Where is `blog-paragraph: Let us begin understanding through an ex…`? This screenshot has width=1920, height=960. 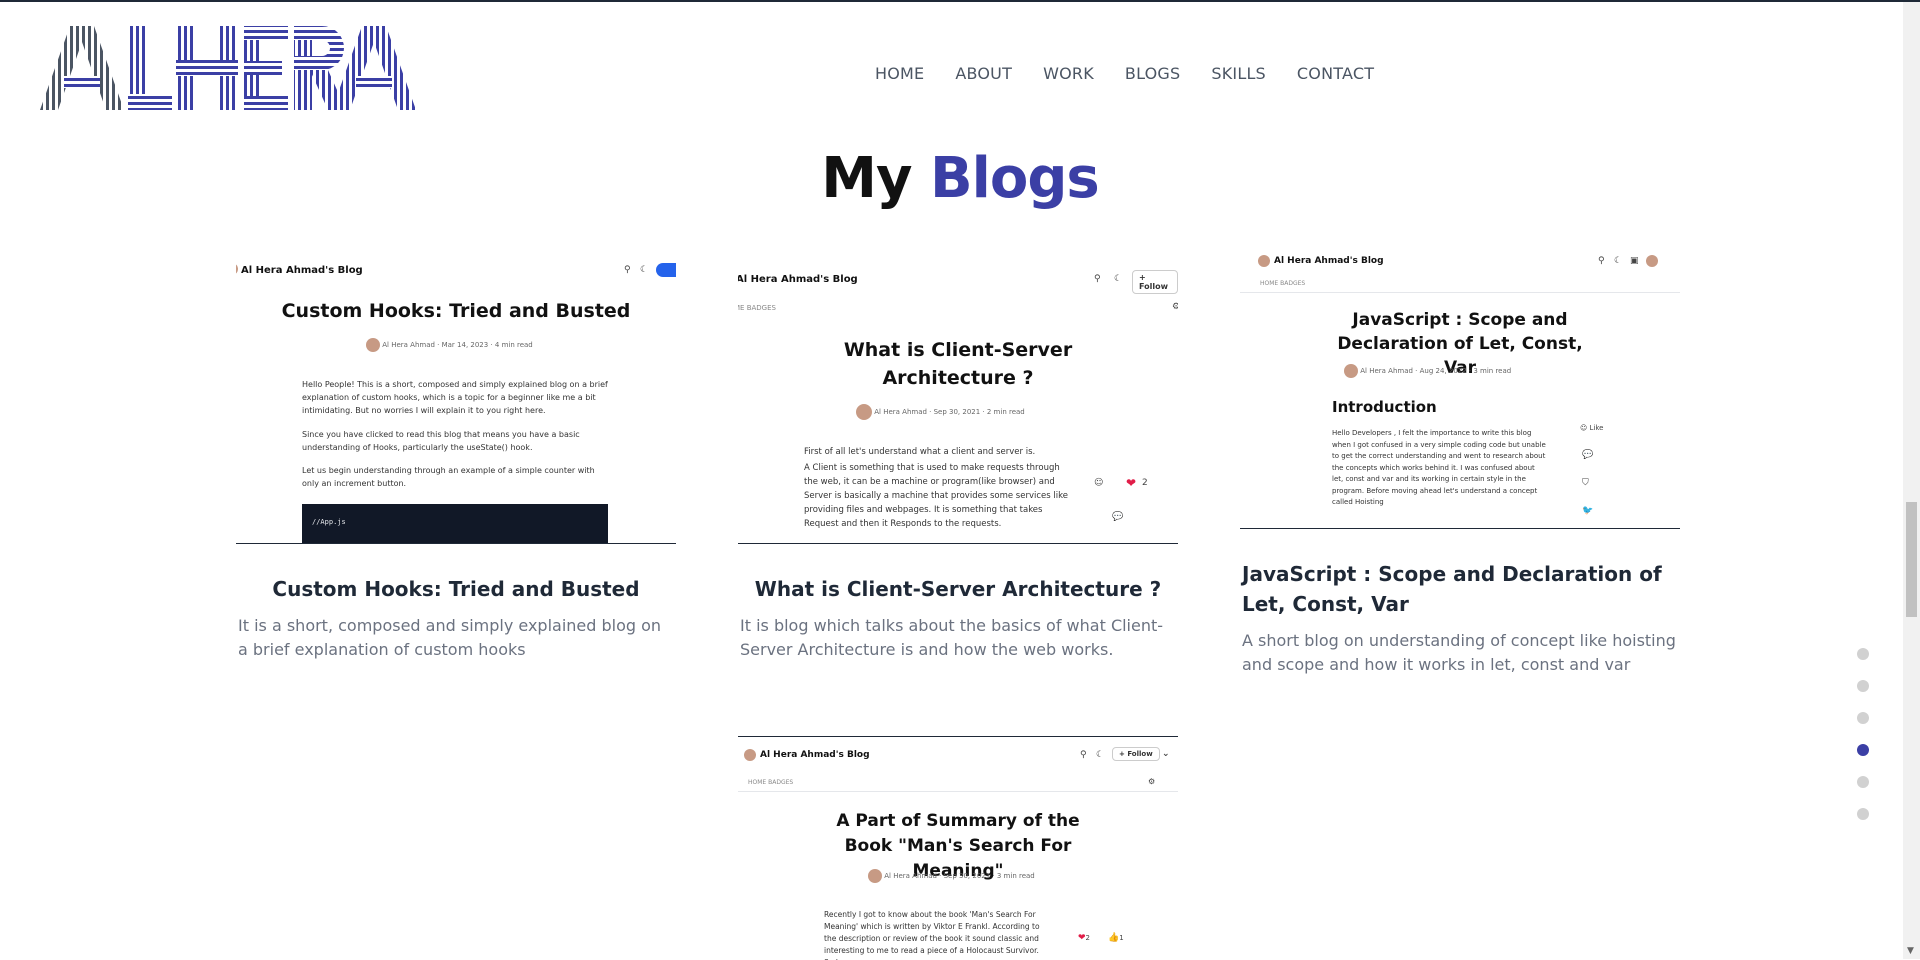 blog-paragraph: Let us begin understanding through an ex… is located at coordinates (448, 477).